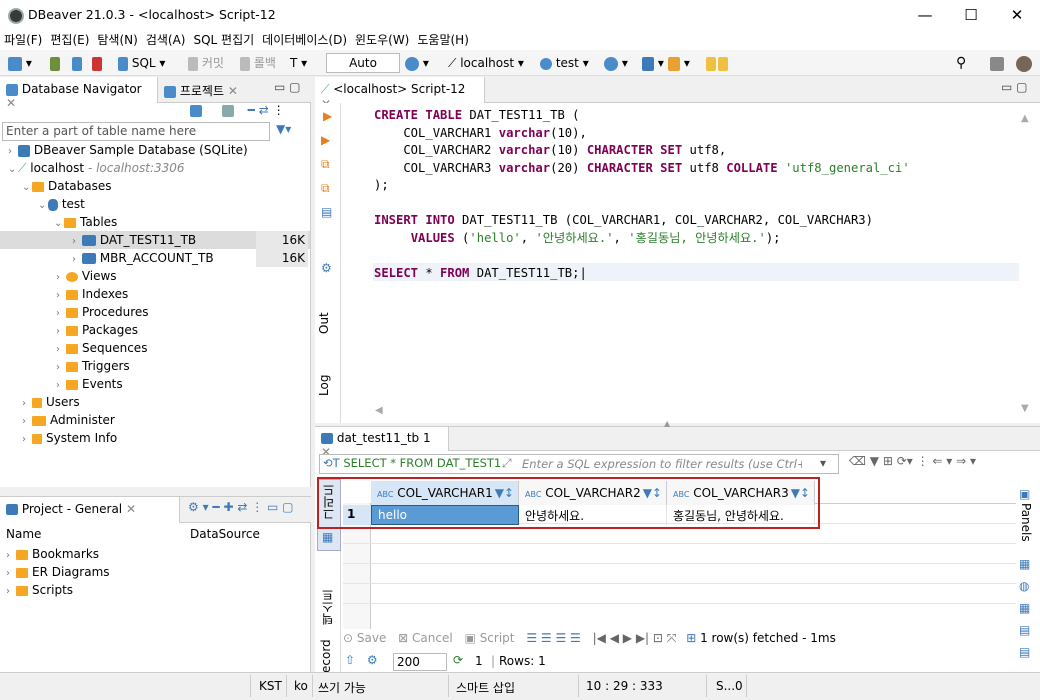 The height and width of the screenshot is (700, 1040). Describe the element at coordinates (443, 40) in the screenshot. I see `menu-help: 도움말(H)` at that location.